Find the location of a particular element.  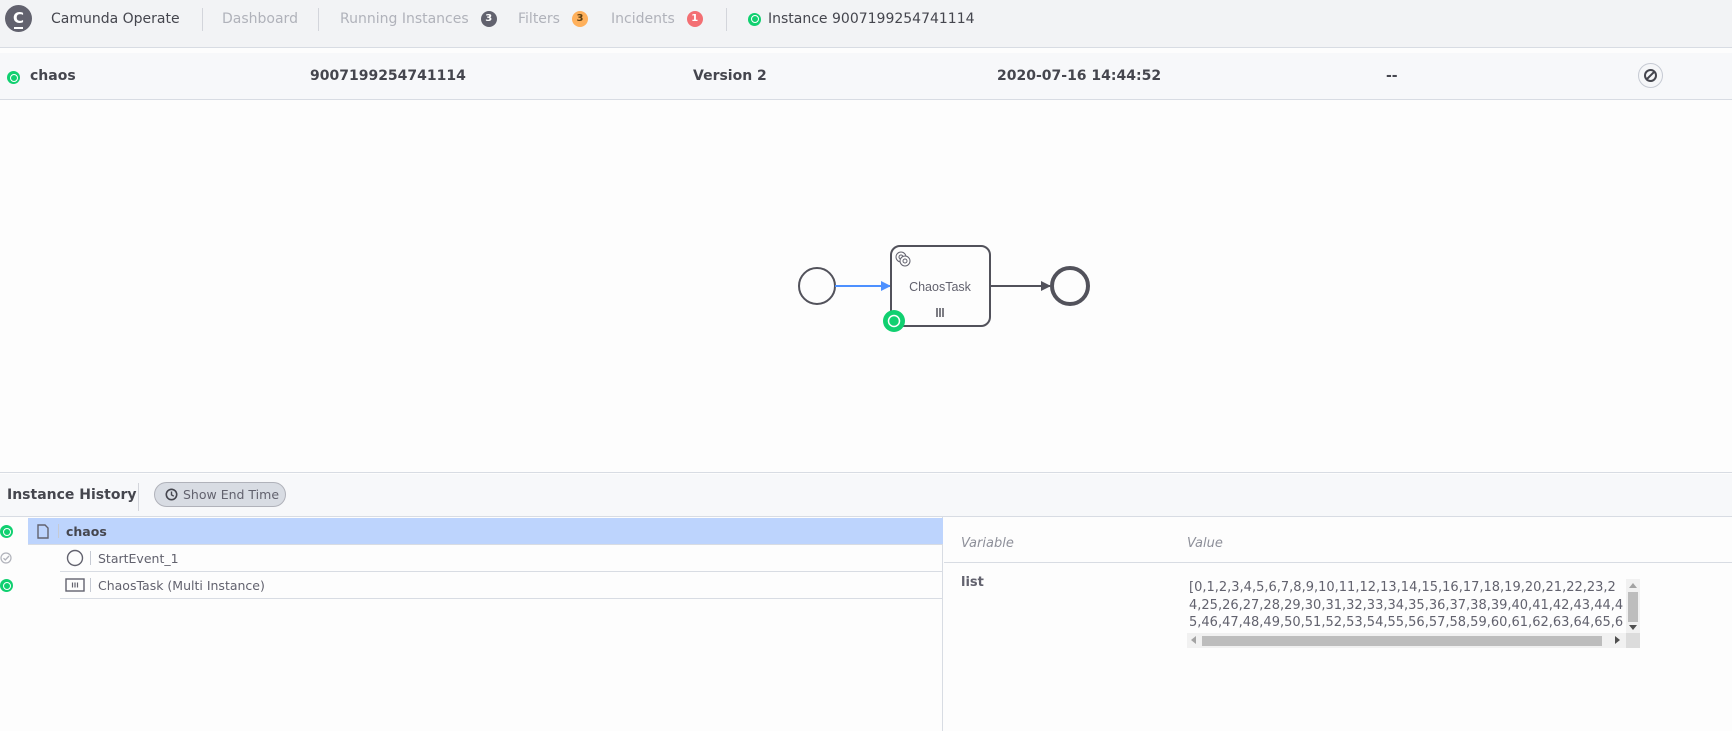

tree-node: StartEvent_1 is located at coordinates (501, 558).